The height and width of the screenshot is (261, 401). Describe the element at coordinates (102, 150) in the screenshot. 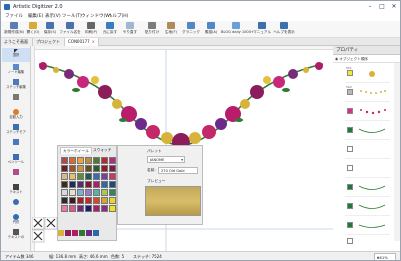

I see `tab-swatches: スウォッチ` at that location.